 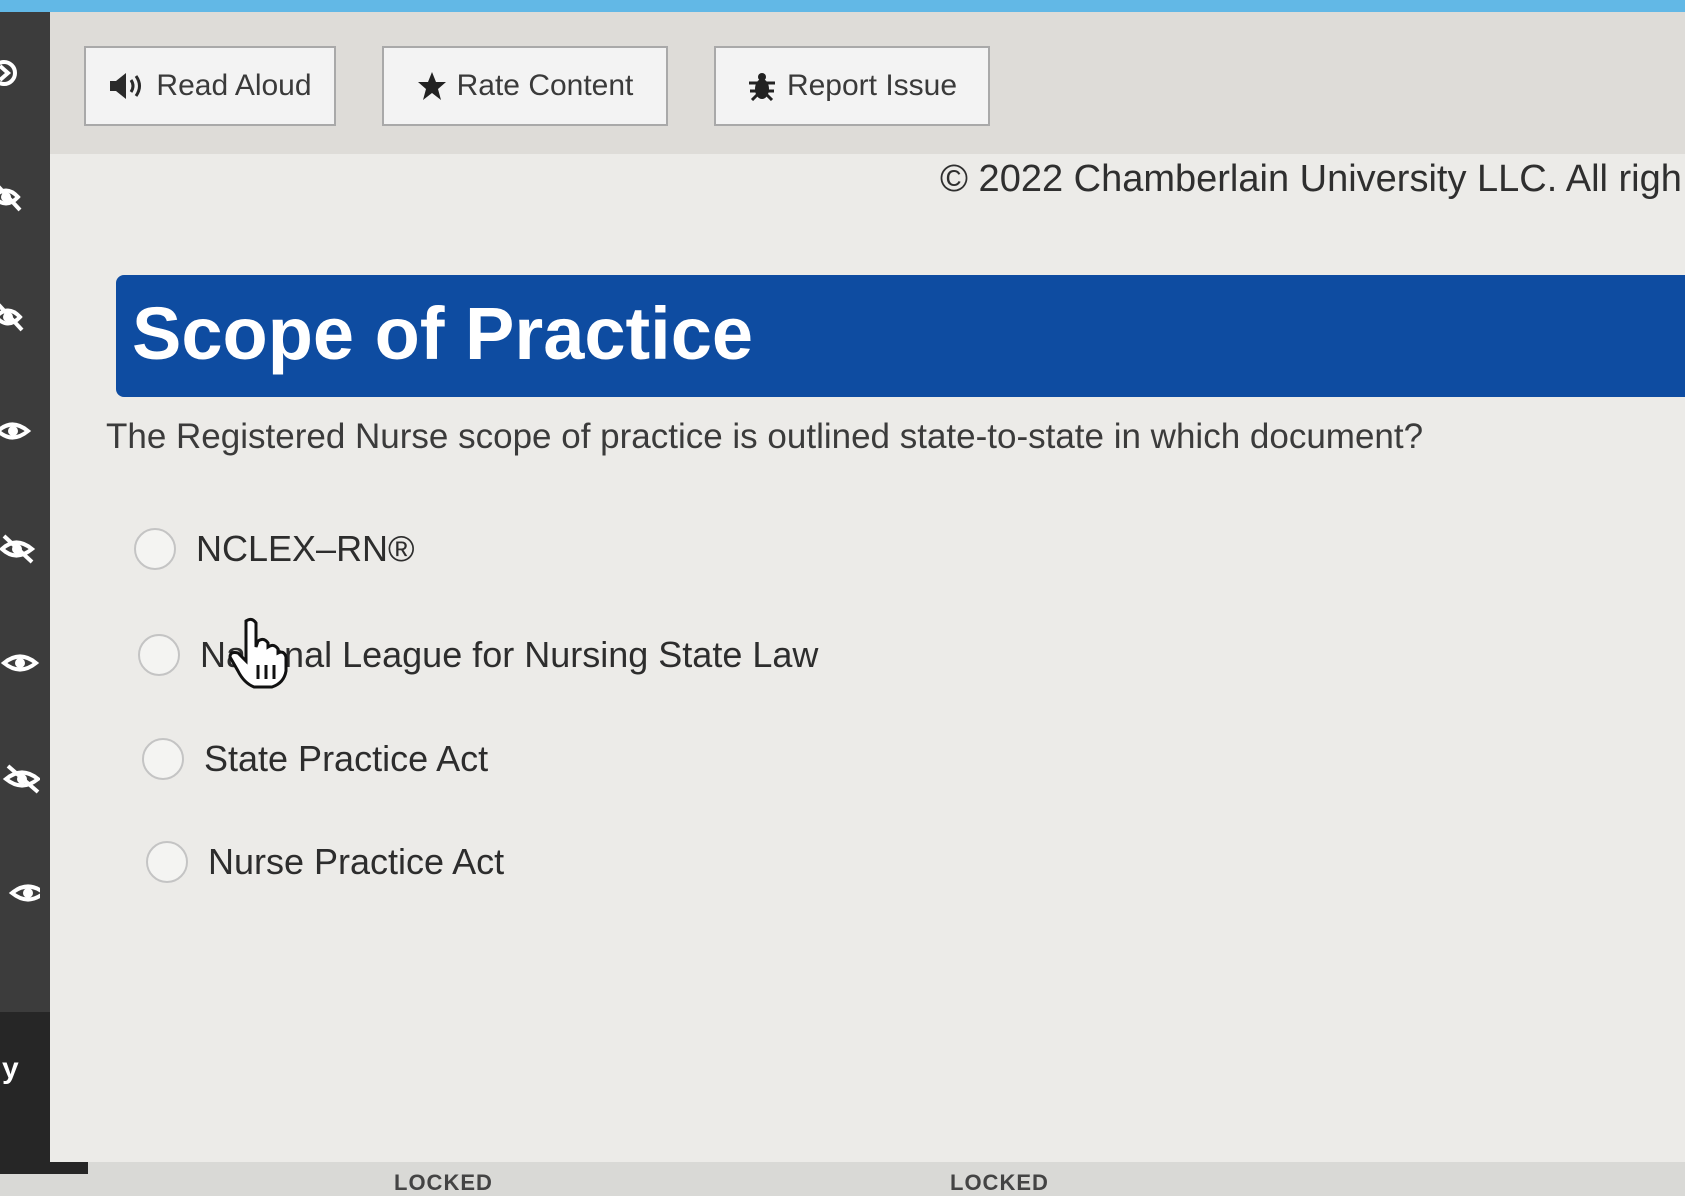 I want to click on speaker-icon, so click(x=127, y=86).